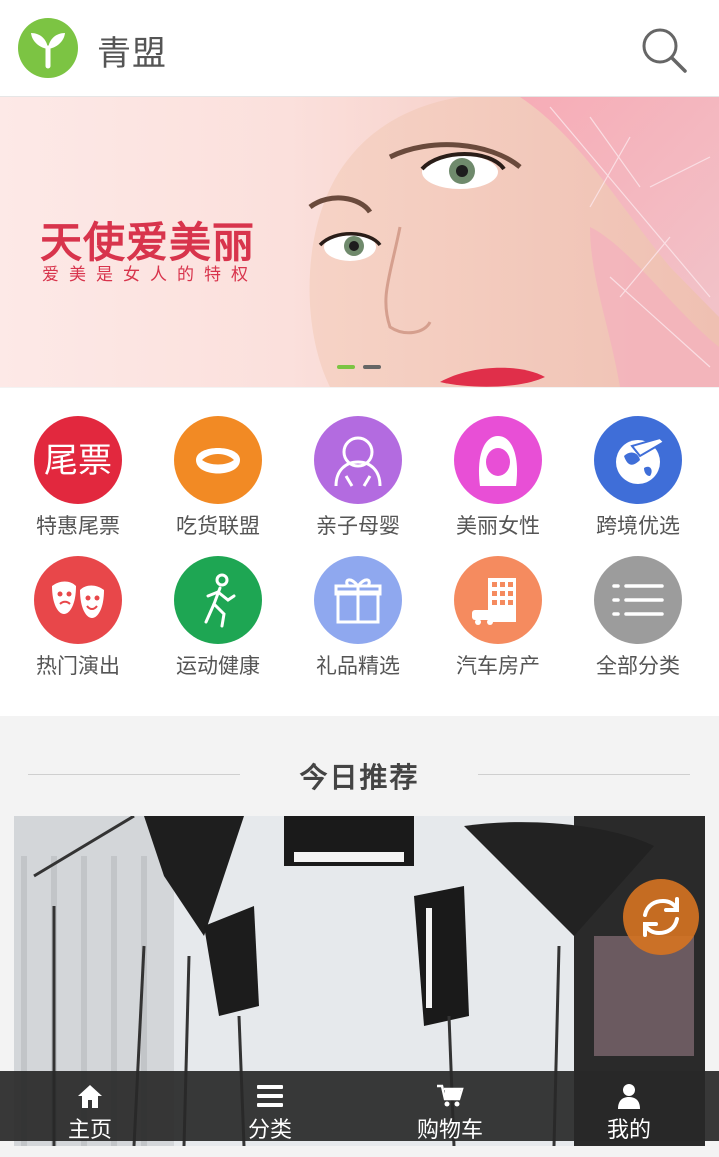 The height and width of the screenshot is (1157, 719). Describe the element at coordinates (269, 1130) in the screenshot. I see `tab-label: 分类` at that location.